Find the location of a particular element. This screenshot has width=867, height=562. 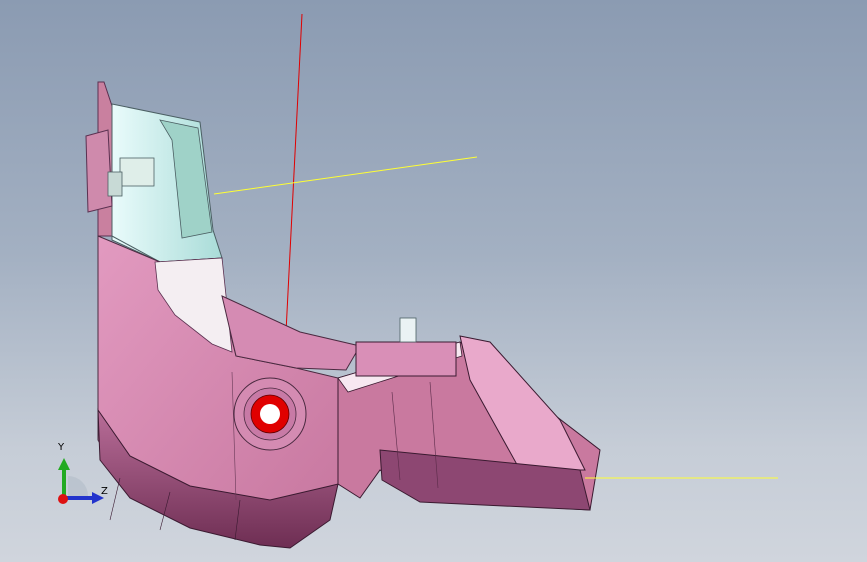

yellow-axis-line-upper is located at coordinates (345, 175).